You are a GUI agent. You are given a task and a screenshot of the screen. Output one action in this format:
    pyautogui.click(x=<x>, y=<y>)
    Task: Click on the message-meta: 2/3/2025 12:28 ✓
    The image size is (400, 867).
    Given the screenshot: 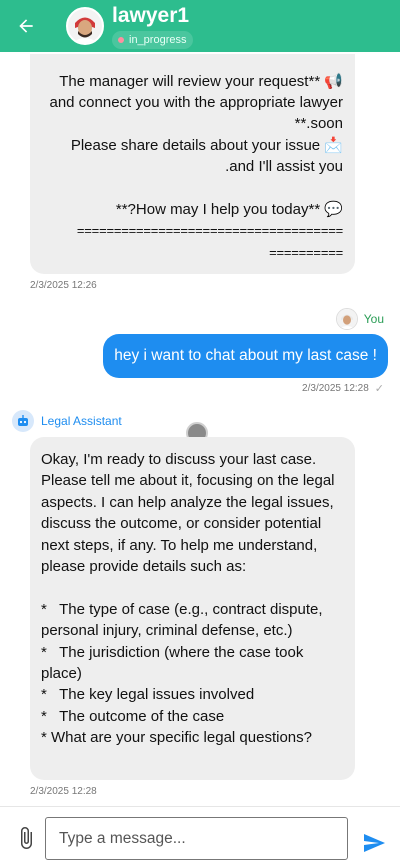 What is the action you would take?
    pyautogui.click(x=343, y=388)
    